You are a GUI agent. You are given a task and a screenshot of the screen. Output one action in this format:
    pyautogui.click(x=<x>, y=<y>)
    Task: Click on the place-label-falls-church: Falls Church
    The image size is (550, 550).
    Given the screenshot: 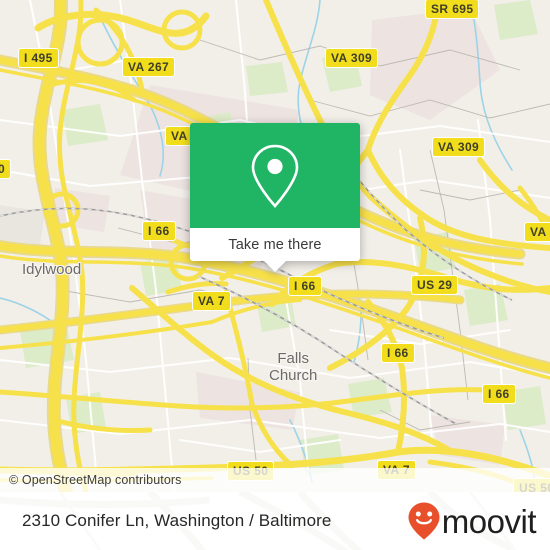 What is the action you would take?
    pyautogui.click(x=293, y=367)
    